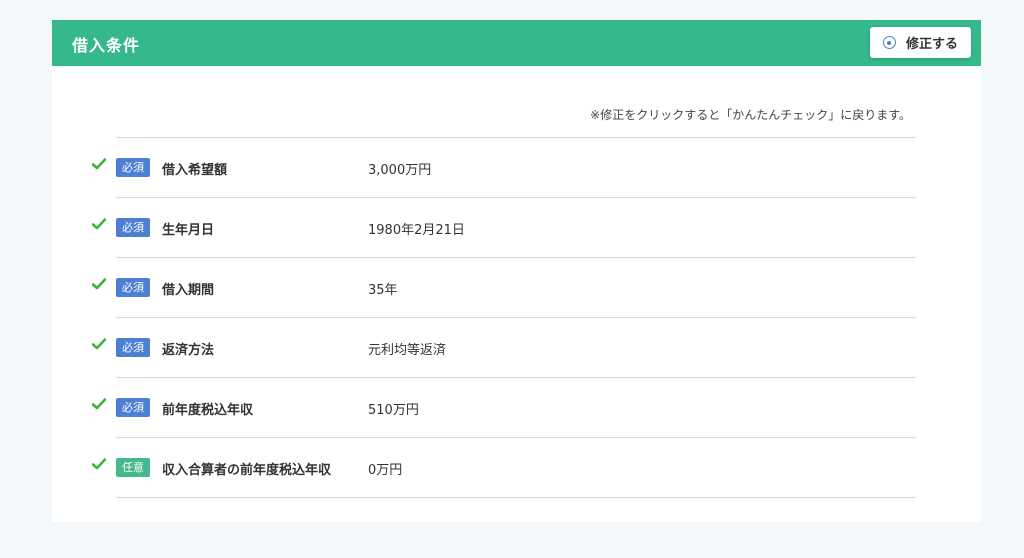 This screenshot has width=1024, height=558. I want to click on row-value: 1980年2月21日, so click(416, 230).